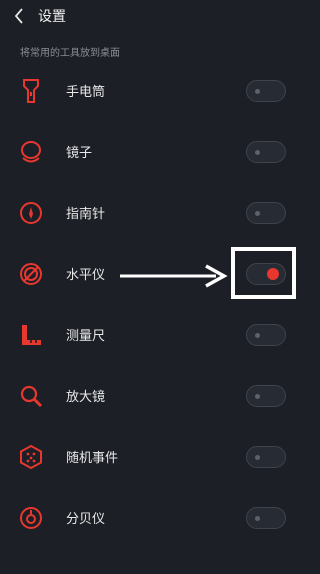 The image size is (320, 574). What do you see at coordinates (86, 214) in the screenshot?
I see `item-label: 指南针` at bounding box center [86, 214].